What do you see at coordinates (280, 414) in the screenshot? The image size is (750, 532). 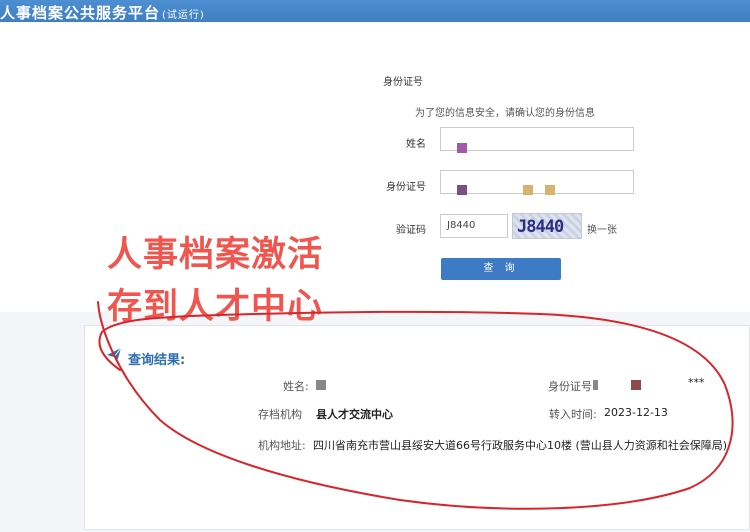 I see `result-org-label: 存档机构` at bounding box center [280, 414].